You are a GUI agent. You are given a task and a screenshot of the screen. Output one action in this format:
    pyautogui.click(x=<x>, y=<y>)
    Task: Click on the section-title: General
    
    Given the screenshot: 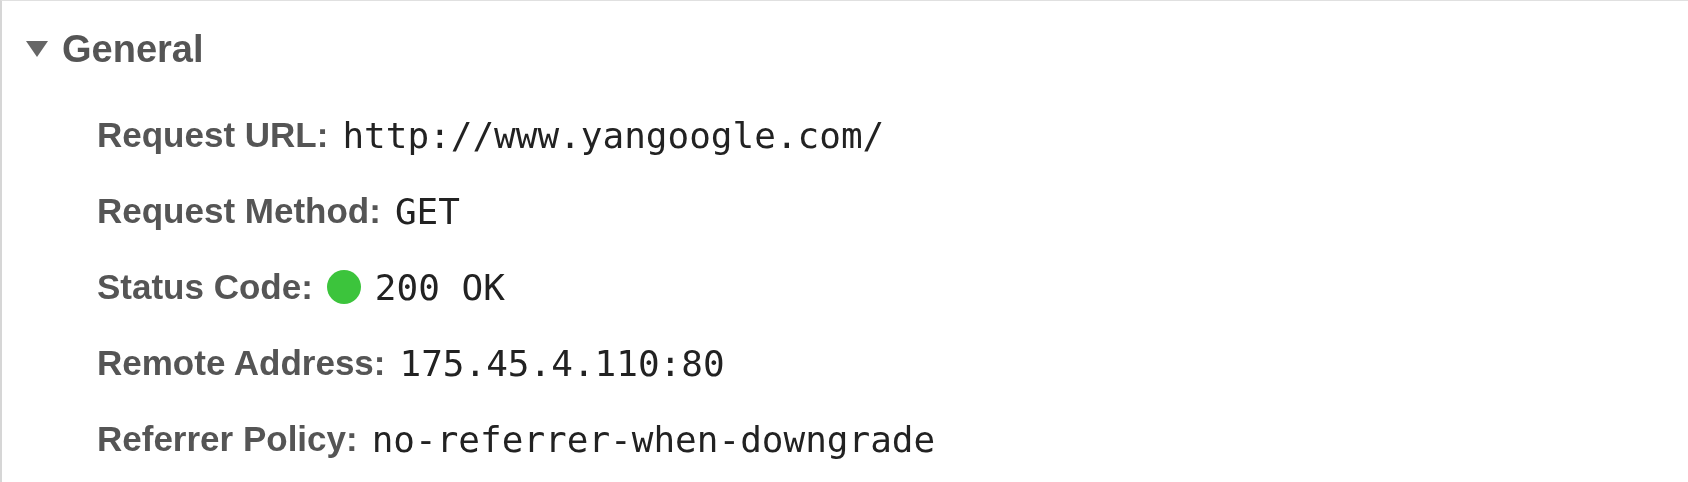 What is the action you would take?
    pyautogui.click(x=133, y=49)
    